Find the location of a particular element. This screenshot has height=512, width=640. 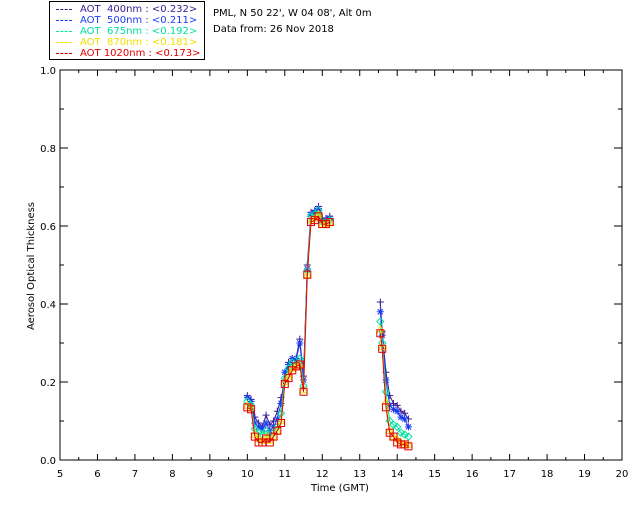

x-tick-label: 18 is located at coordinates (547, 474).